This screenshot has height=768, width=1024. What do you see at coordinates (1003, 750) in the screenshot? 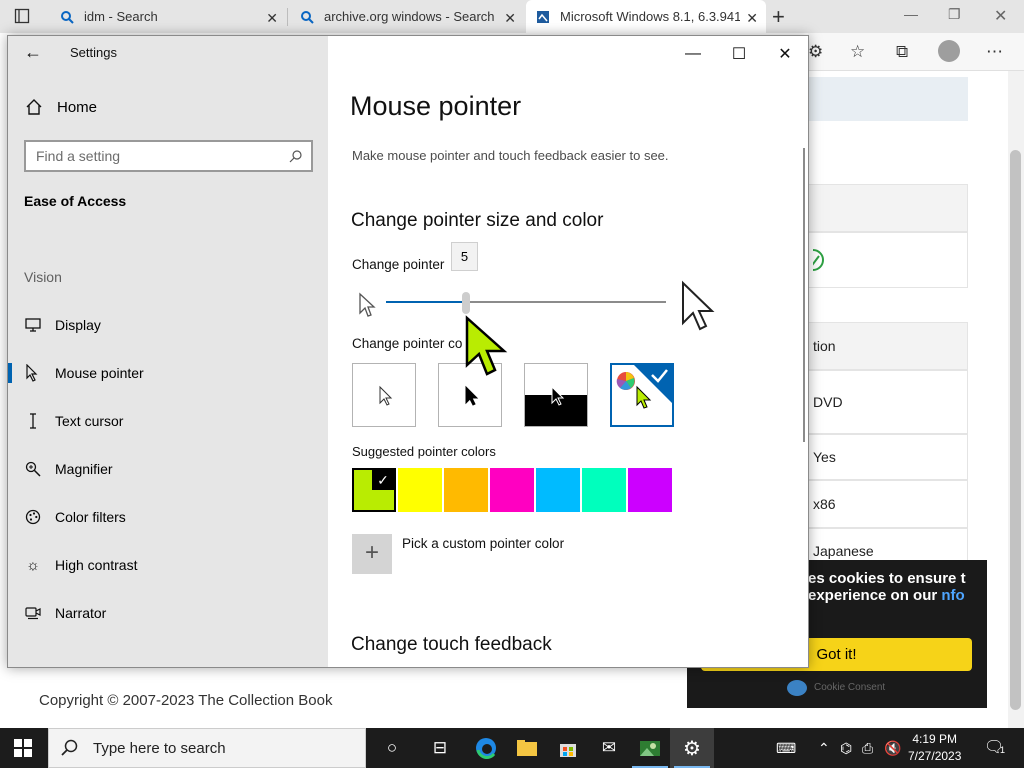
I see `notification-count: 1` at bounding box center [1003, 750].